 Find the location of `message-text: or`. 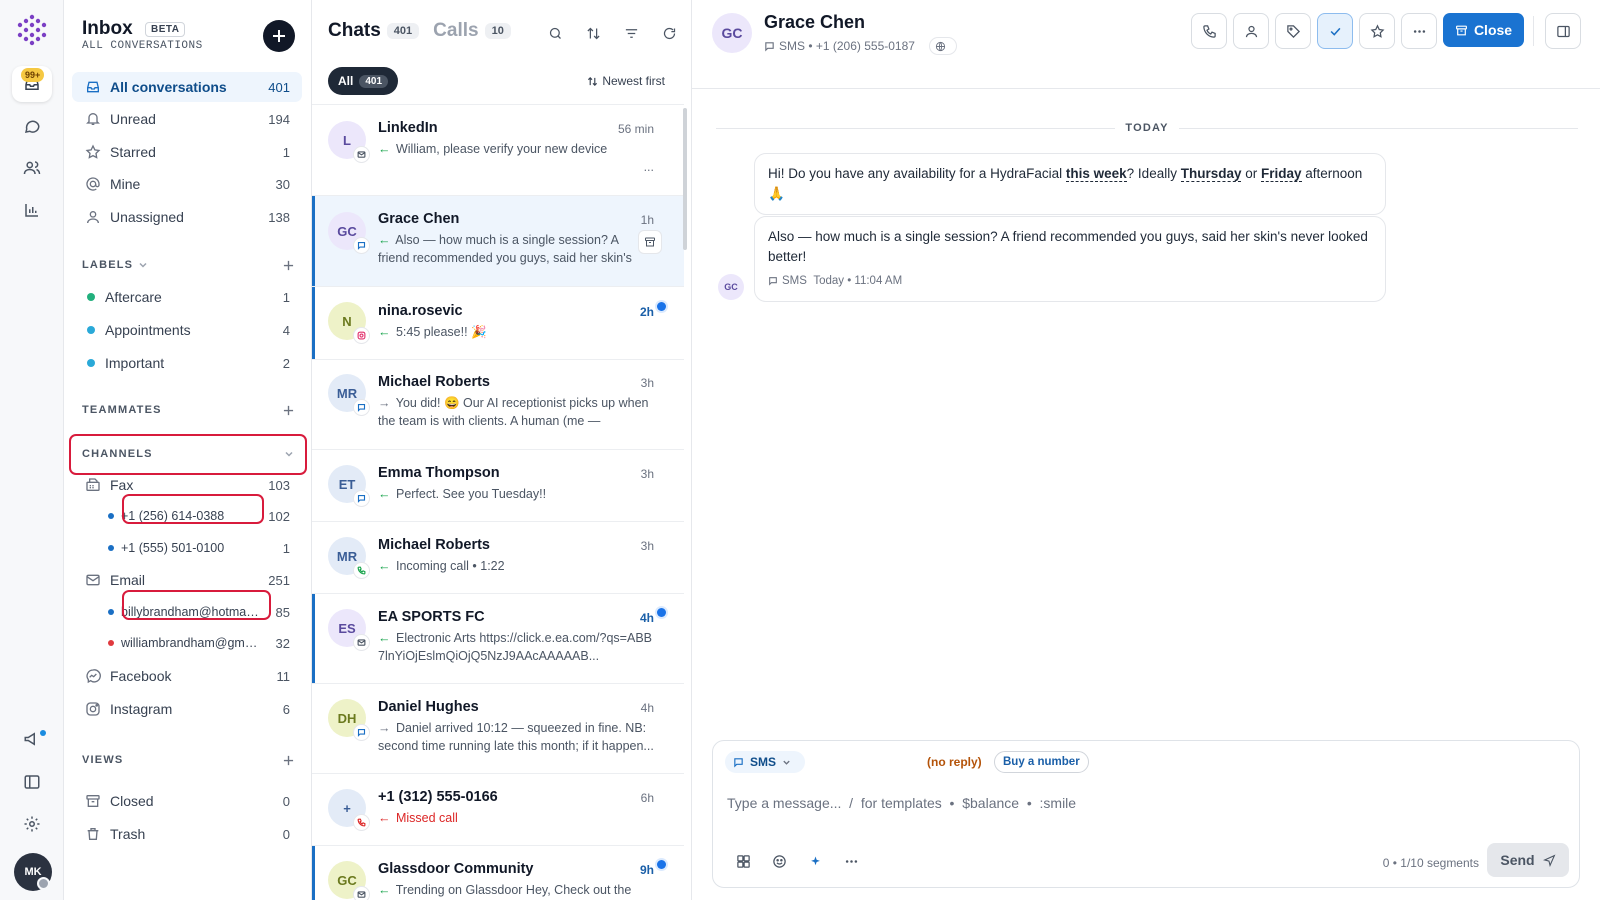

message-text: or is located at coordinates (1251, 173).